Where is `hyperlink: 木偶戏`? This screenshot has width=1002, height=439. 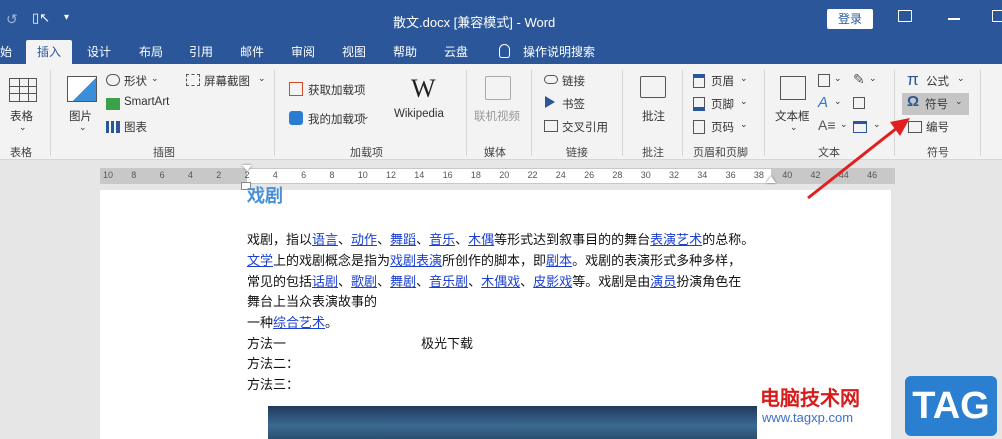
hyperlink: 木偶戏 is located at coordinates (500, 282).